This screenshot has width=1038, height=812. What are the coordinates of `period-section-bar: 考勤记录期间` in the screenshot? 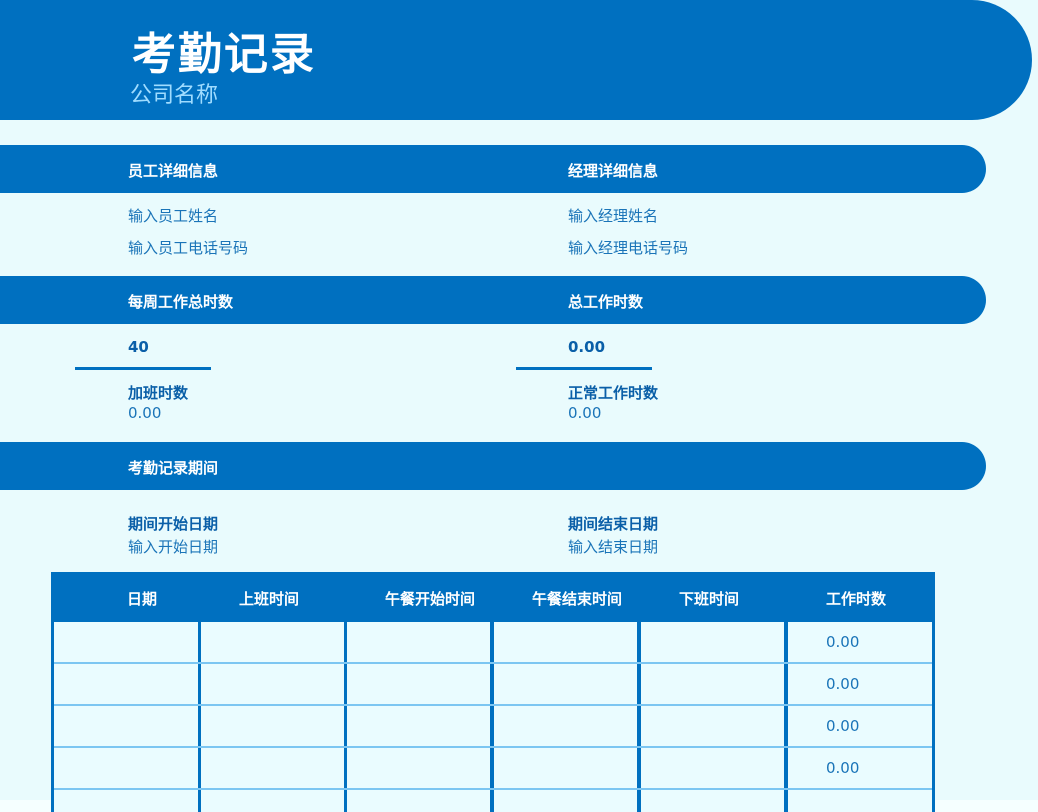 It's located at (493, 466).